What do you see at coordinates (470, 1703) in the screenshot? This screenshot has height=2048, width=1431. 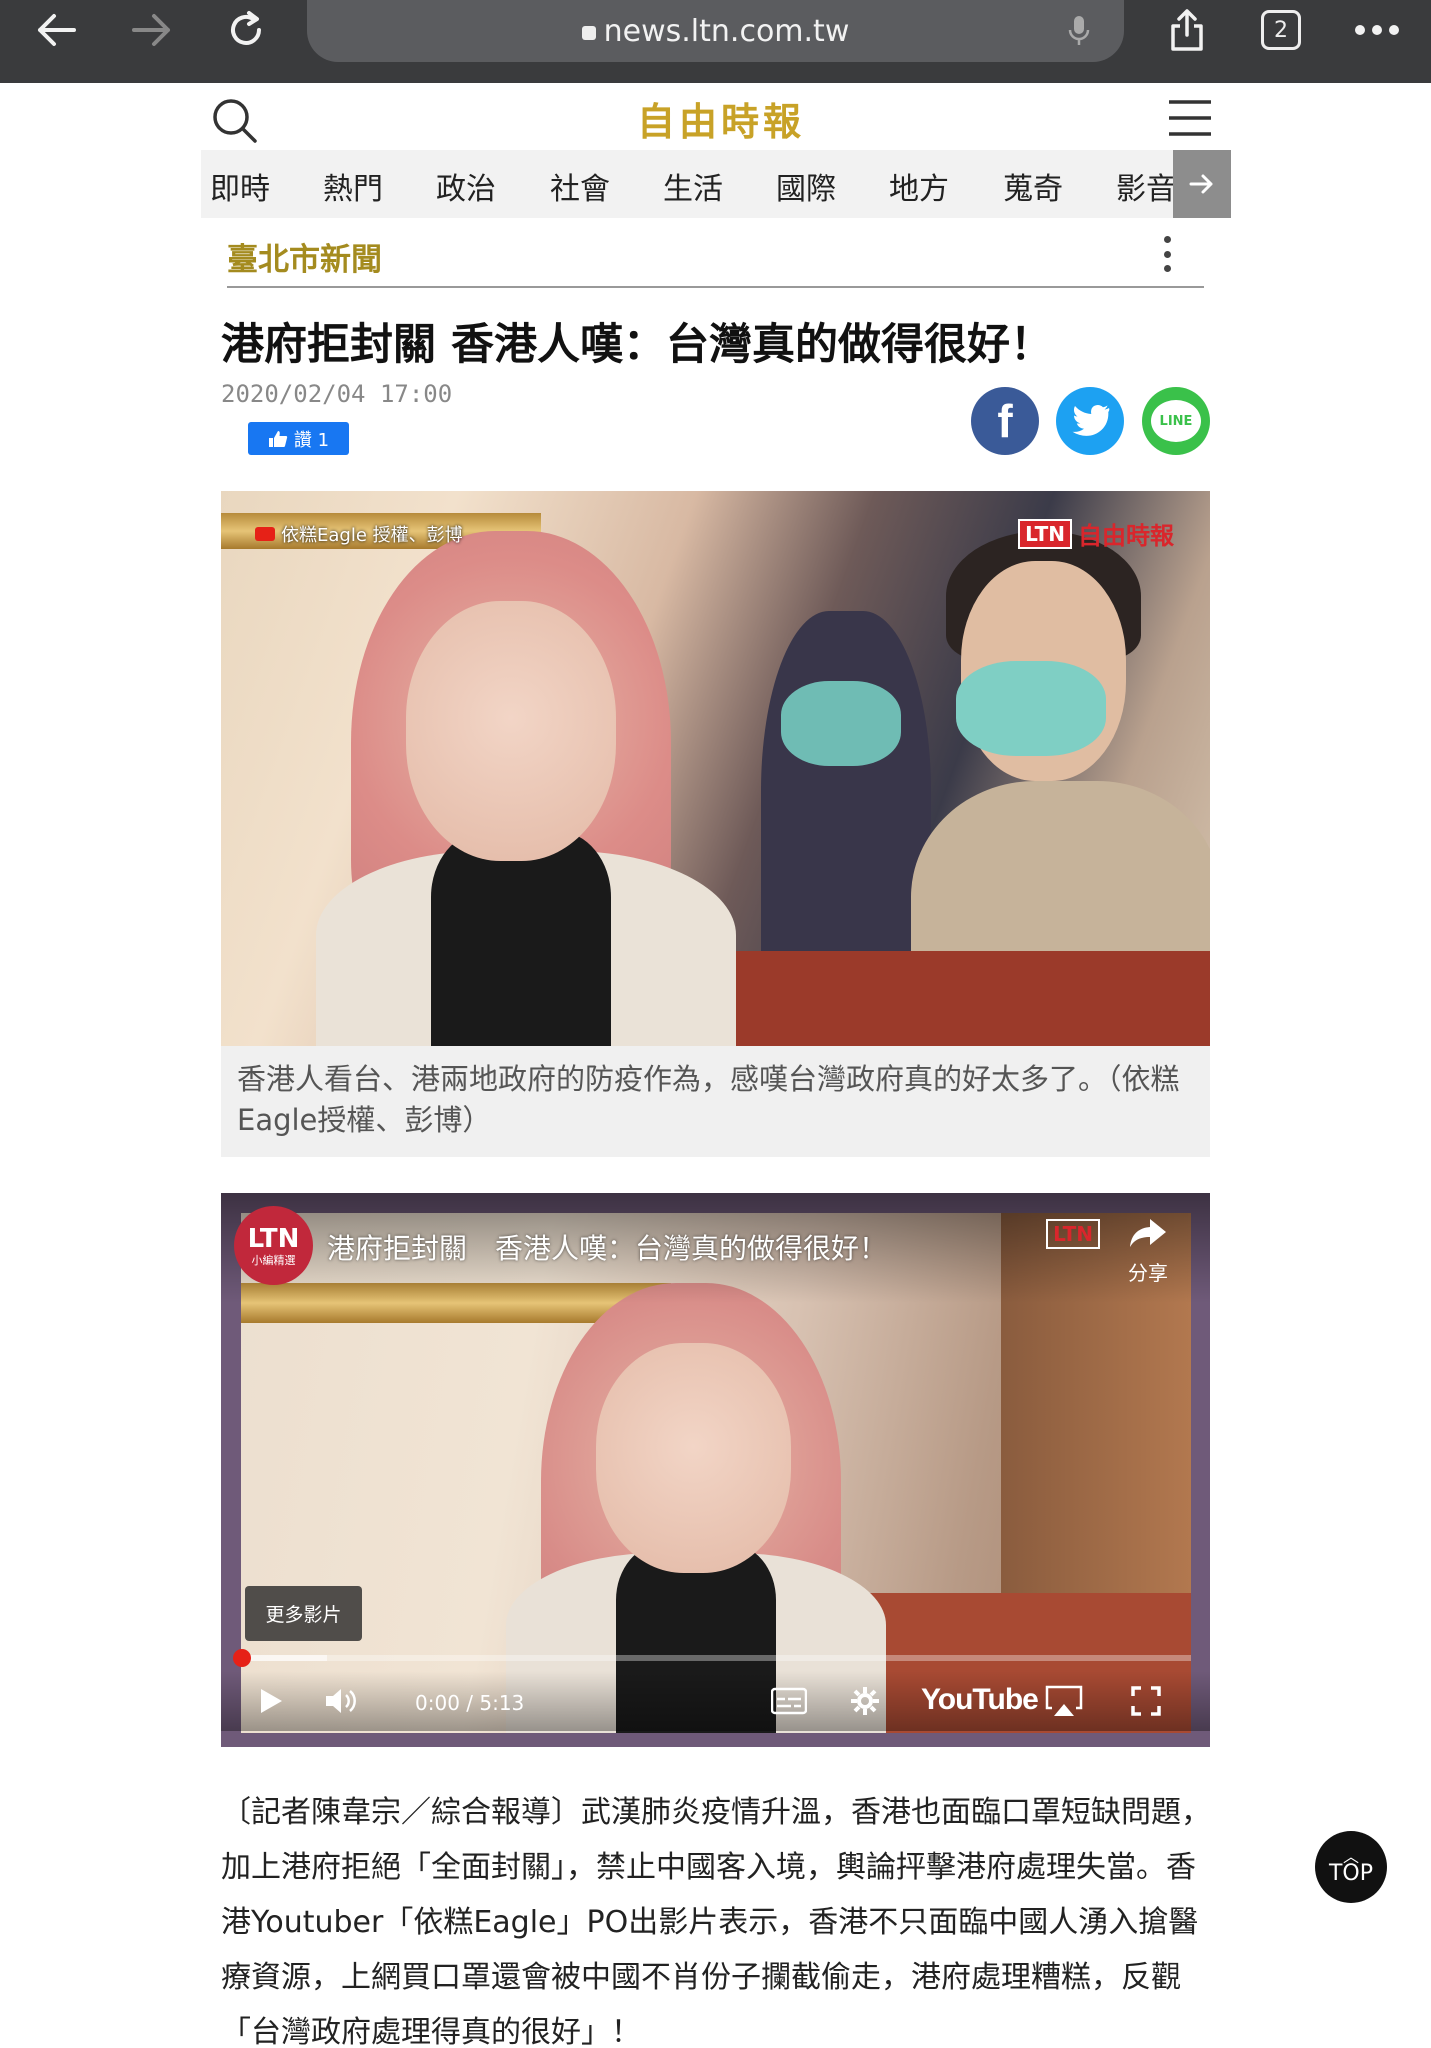 I see `video-time: 0:00 / 5:13` at bounding box center [470, 1703].